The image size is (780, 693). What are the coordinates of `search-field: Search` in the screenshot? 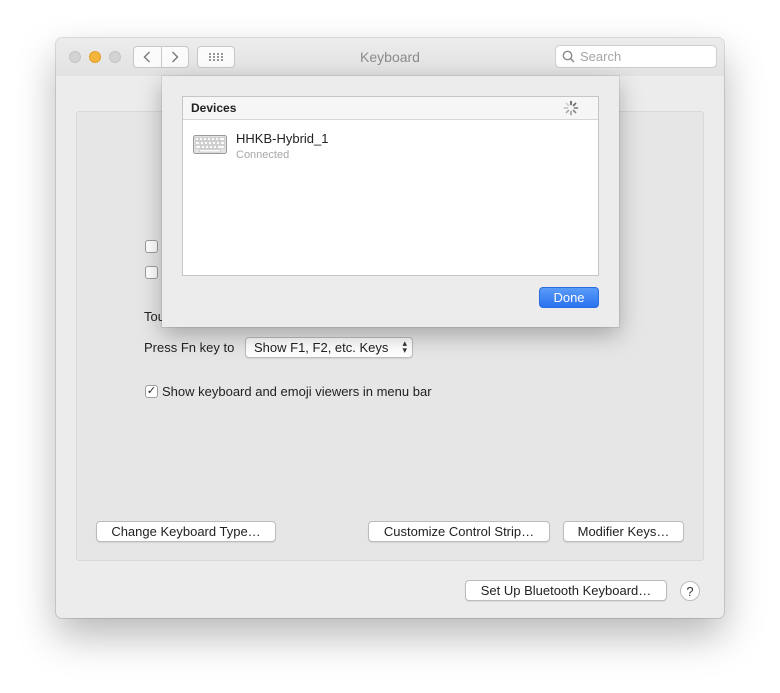 It's located at (636, 56).